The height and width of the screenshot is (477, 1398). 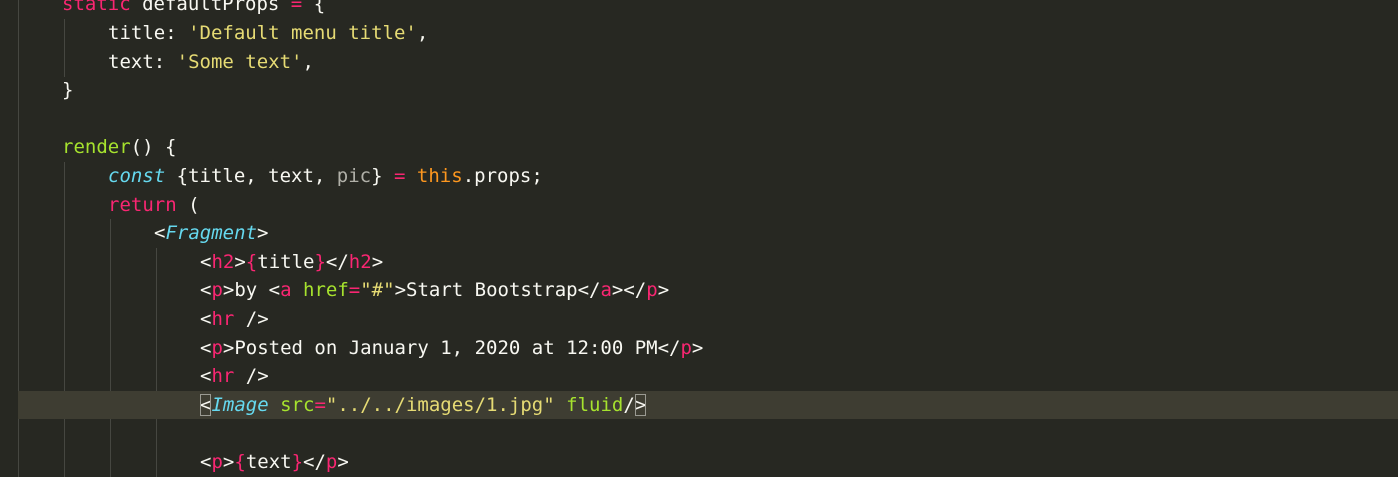 I want to click on code-token: {title, text,, so click(x=251, y=176).